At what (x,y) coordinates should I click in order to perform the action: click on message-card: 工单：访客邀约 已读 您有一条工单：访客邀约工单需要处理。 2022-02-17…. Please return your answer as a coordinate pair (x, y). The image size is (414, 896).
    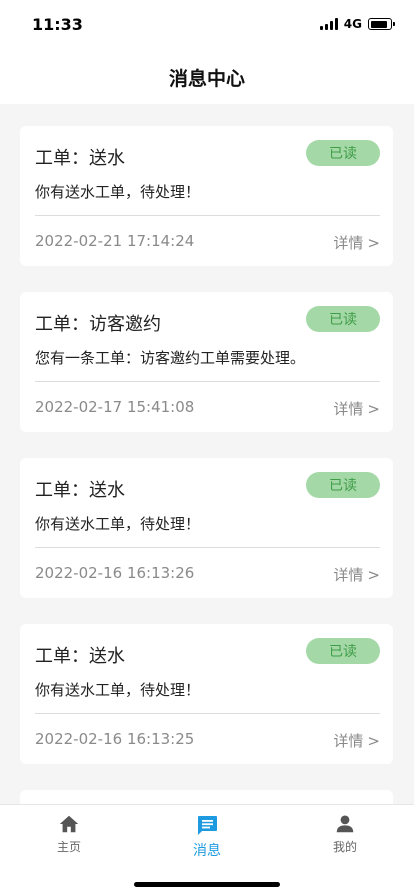
    Looking at the image, I should click on (206, 362).